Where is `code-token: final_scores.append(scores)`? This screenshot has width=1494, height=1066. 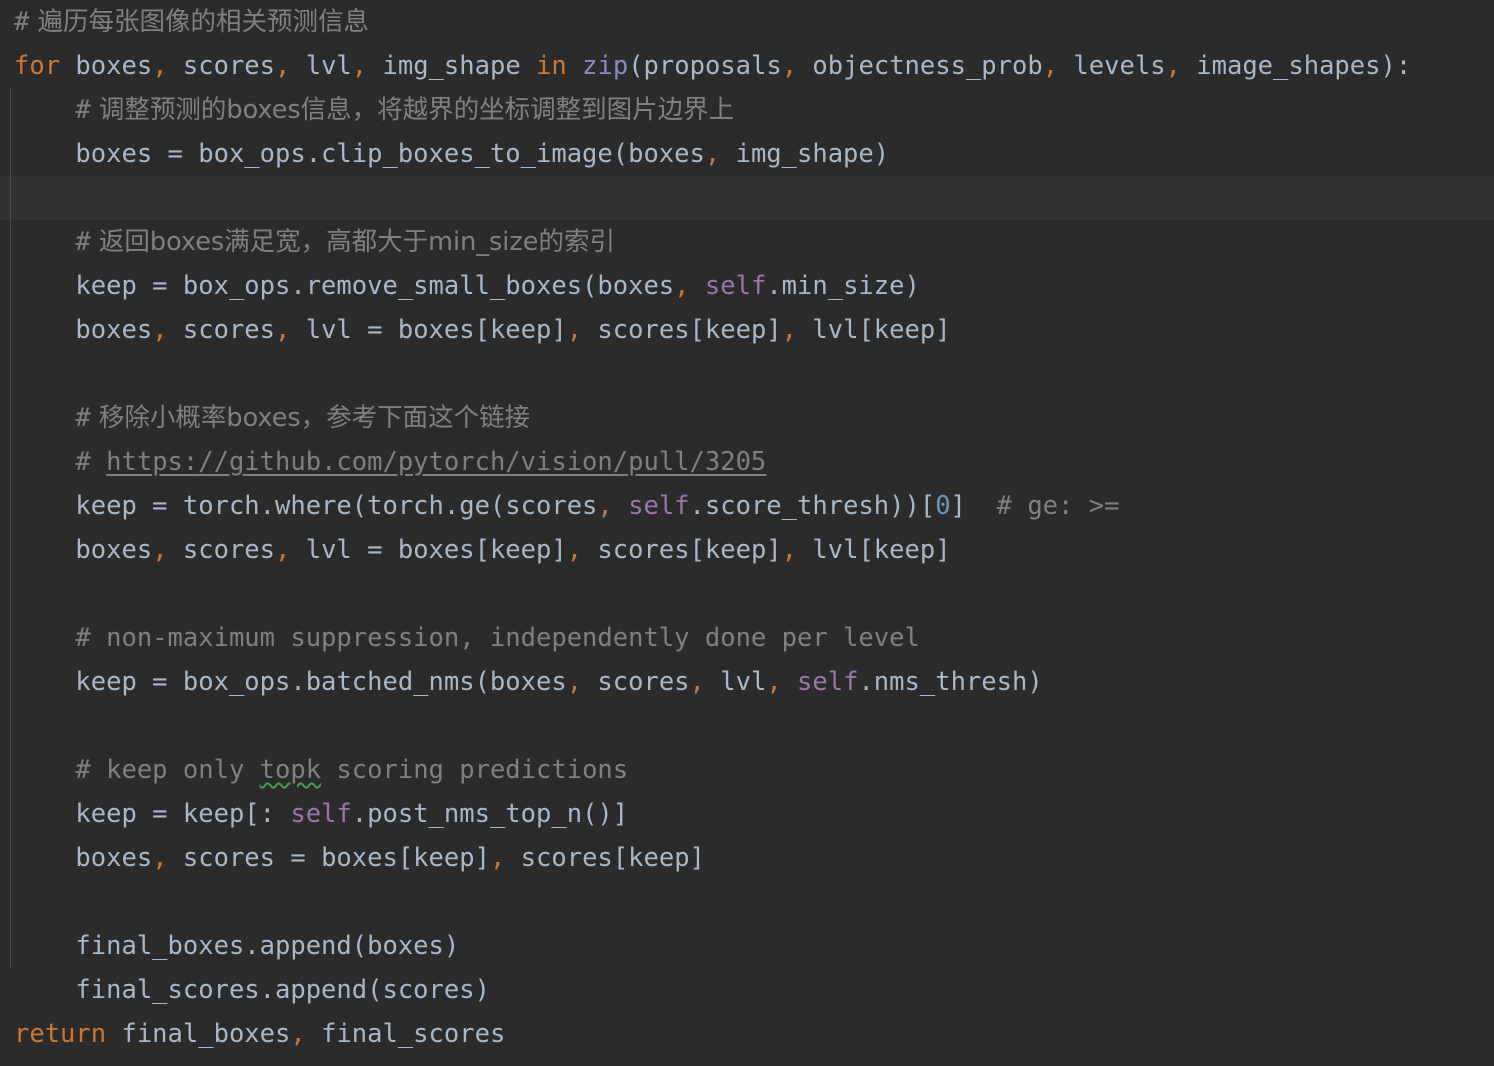 code-token: final_scores.append(scores) is located at coordinates (282, 990).